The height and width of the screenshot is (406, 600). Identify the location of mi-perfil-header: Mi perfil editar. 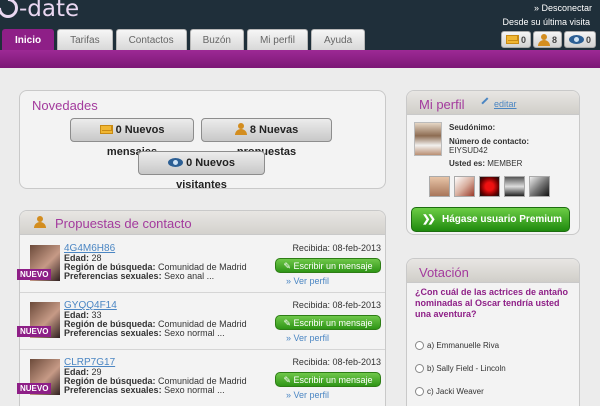
(493, 103).